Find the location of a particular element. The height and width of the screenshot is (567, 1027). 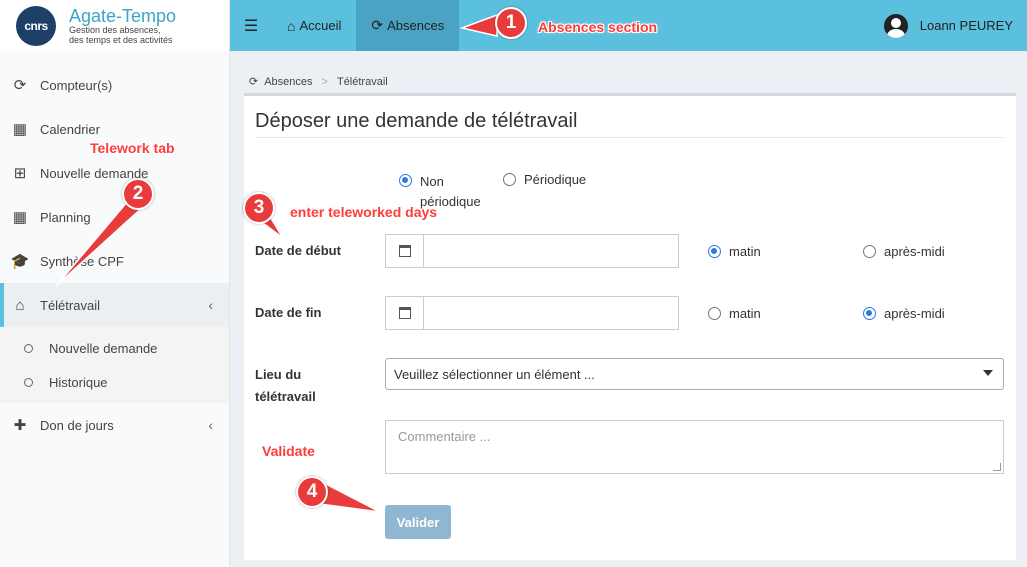

subitem-historique: Historique is located at coordinates (114, 382).